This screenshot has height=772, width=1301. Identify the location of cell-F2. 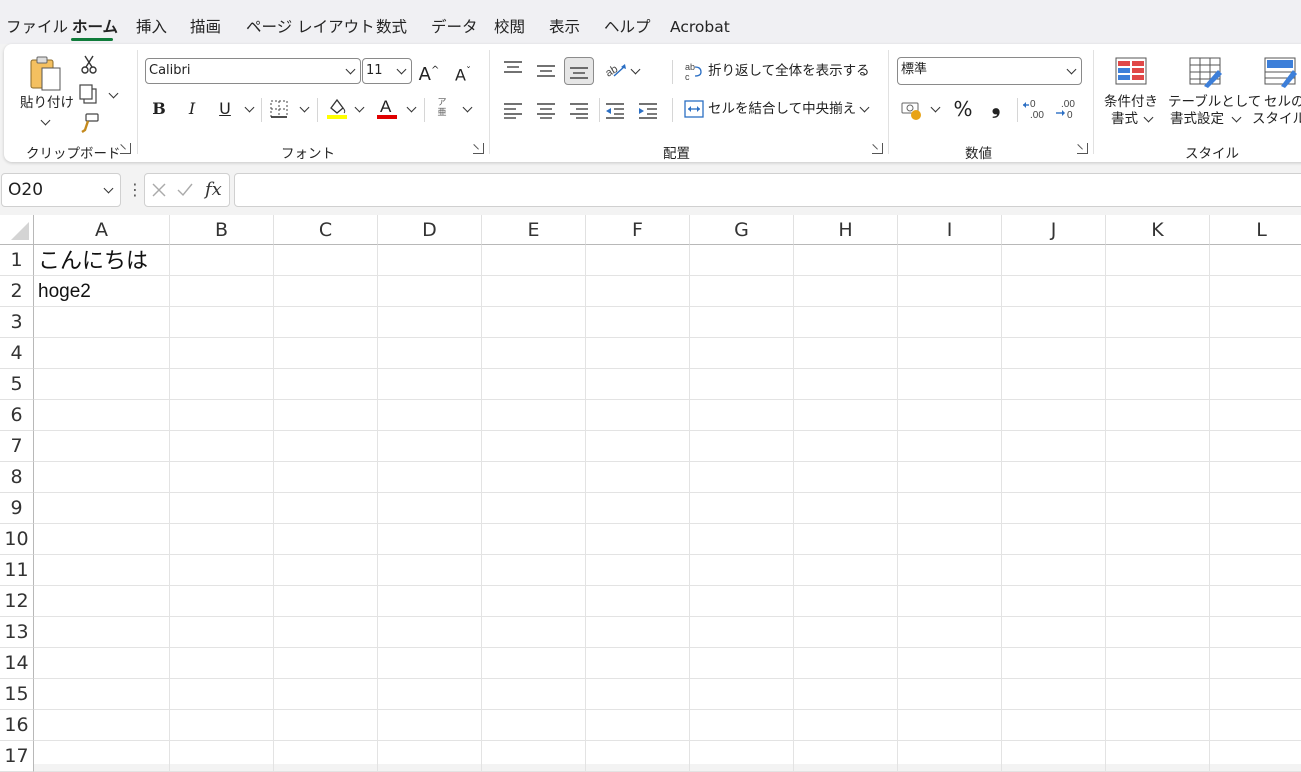
(638, 291).